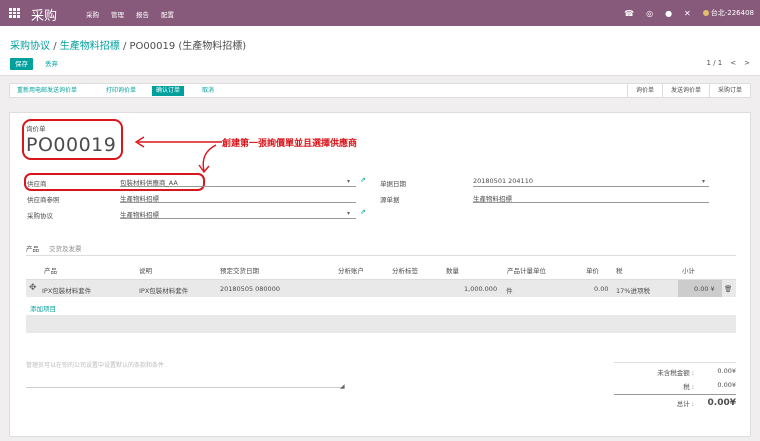  I want to click on avatar, so click(705, 13).